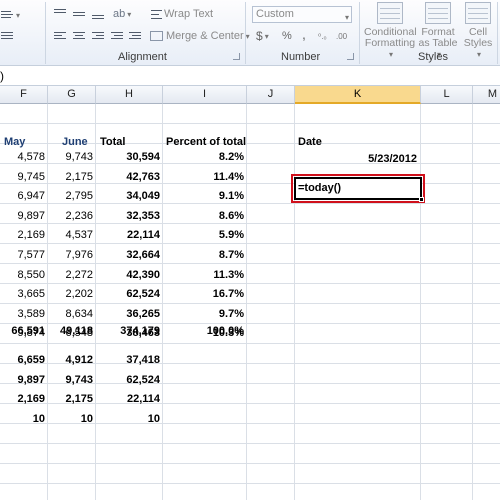 This screenshot has width=500, height=500. What do you see at coordinates (245, 33) in the screenshot?
I see `separator` at bounding box center [245, 33].